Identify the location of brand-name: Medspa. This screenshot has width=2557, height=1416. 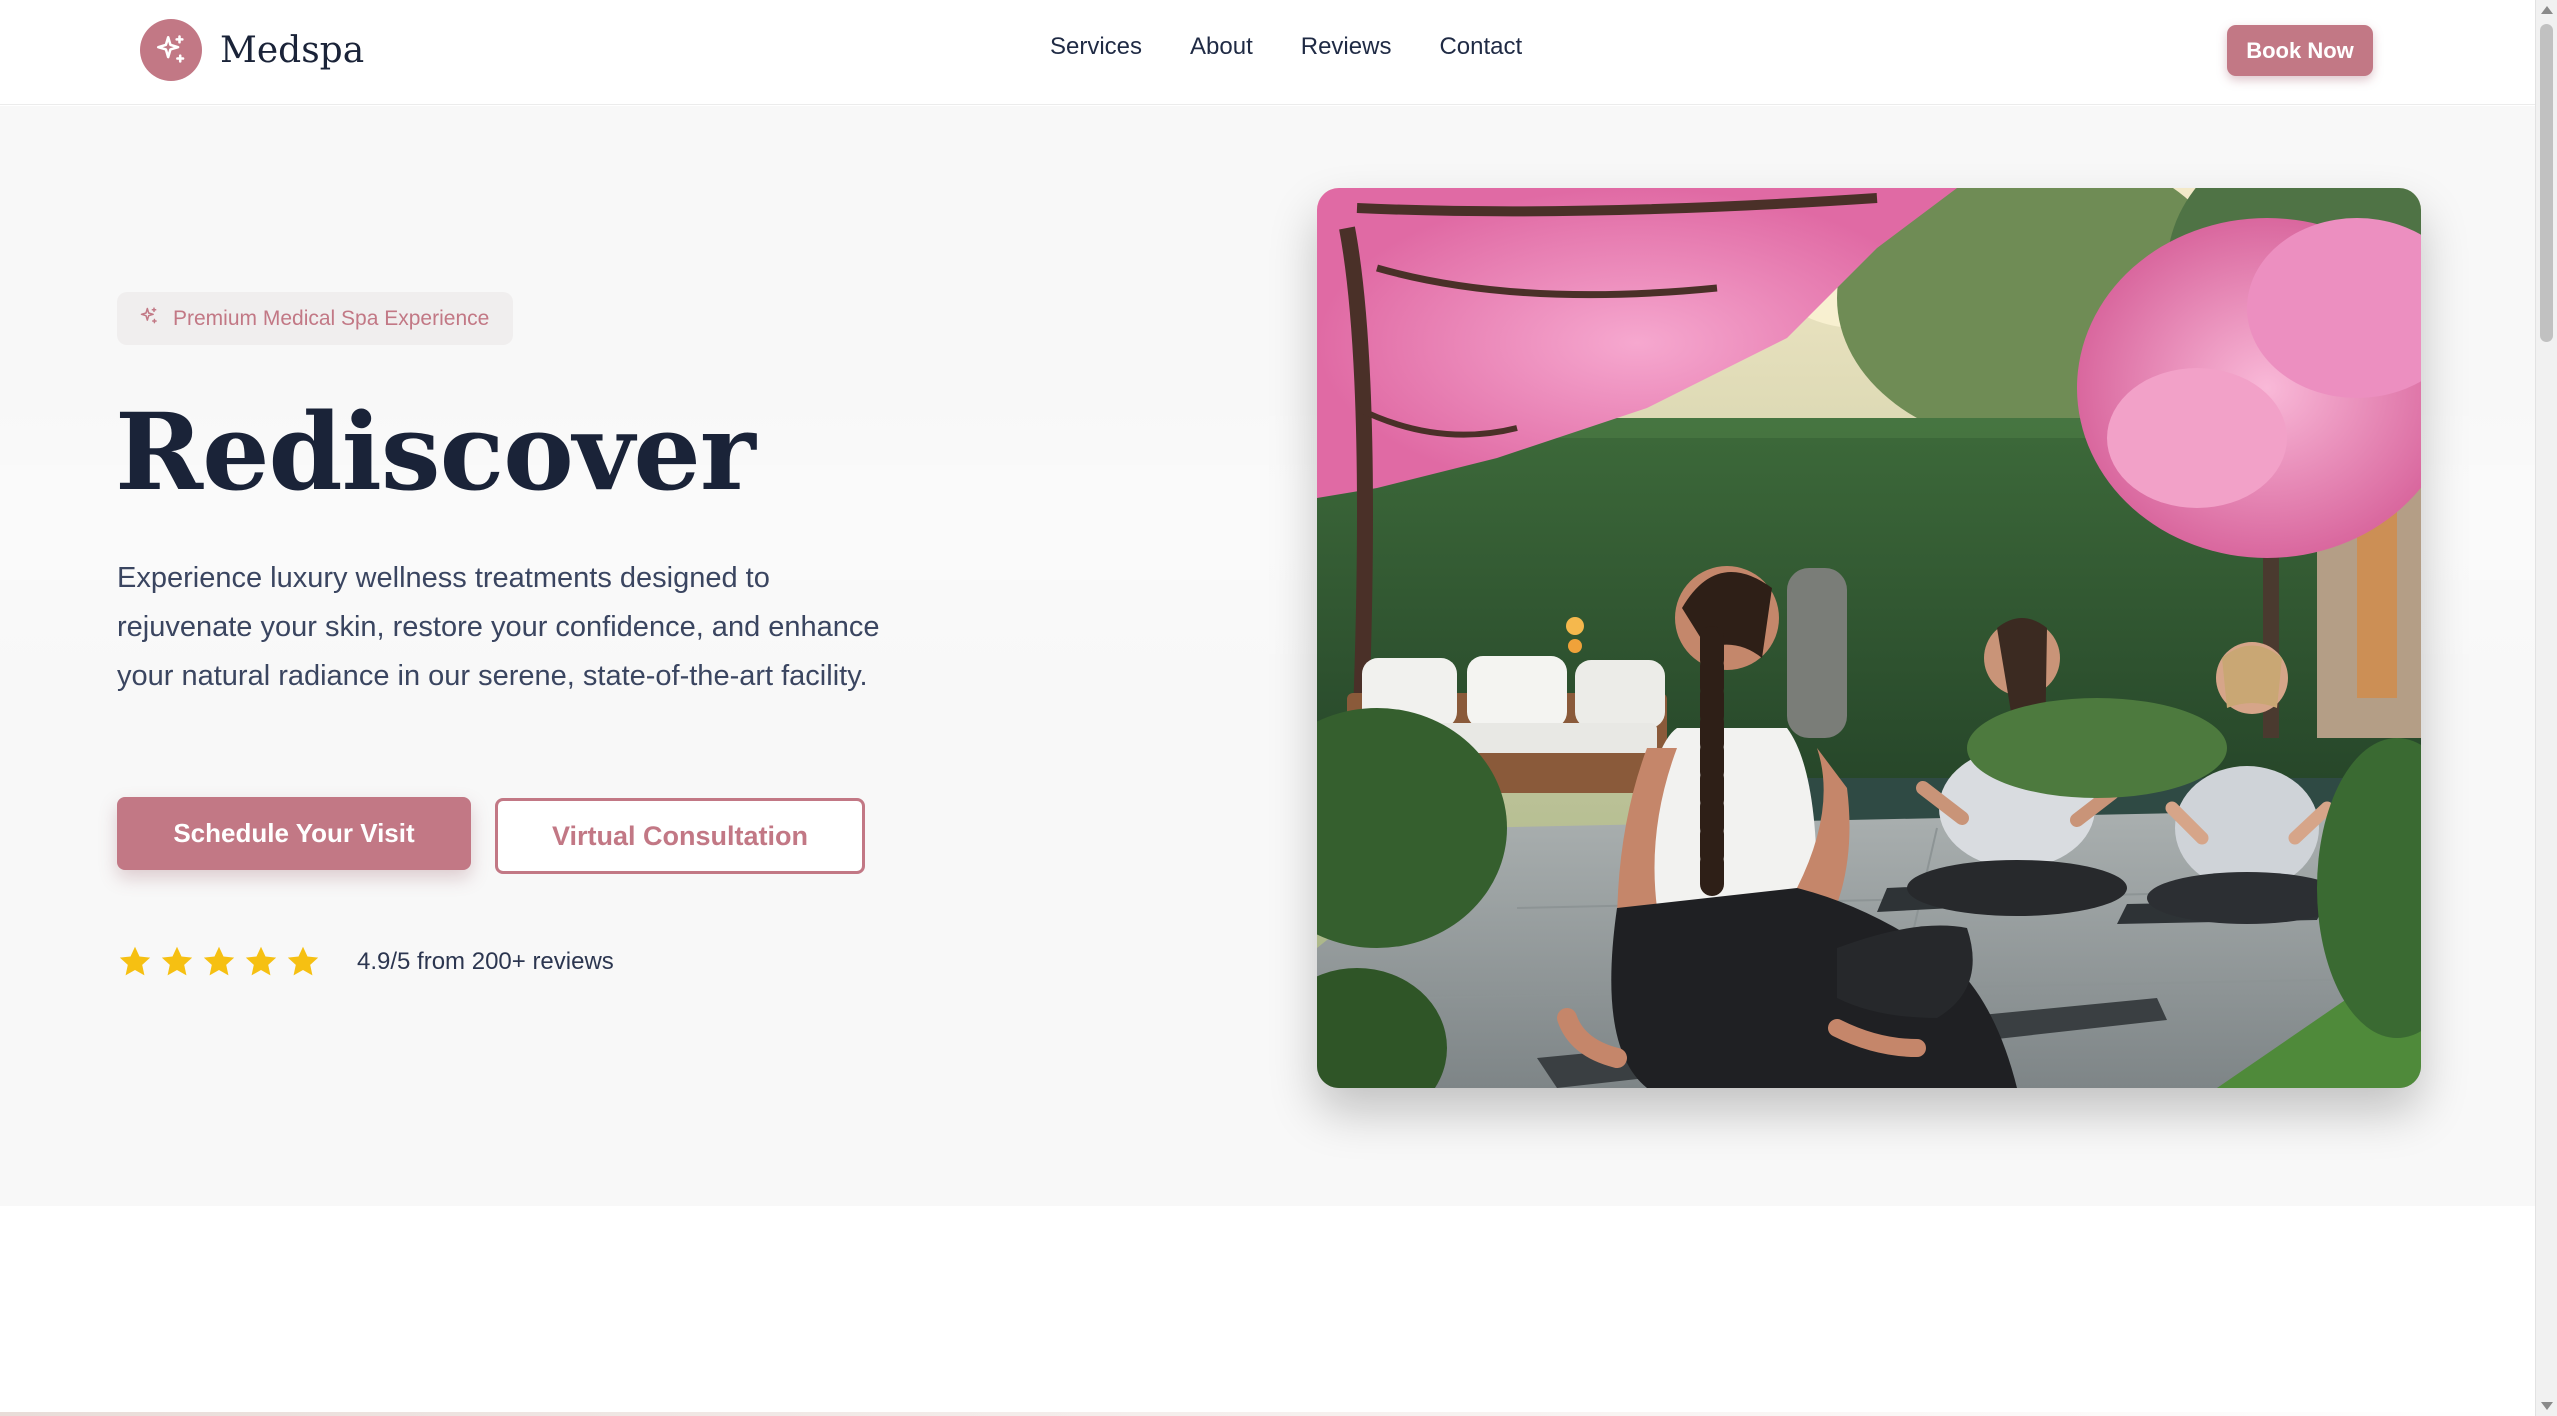
(292, 50).